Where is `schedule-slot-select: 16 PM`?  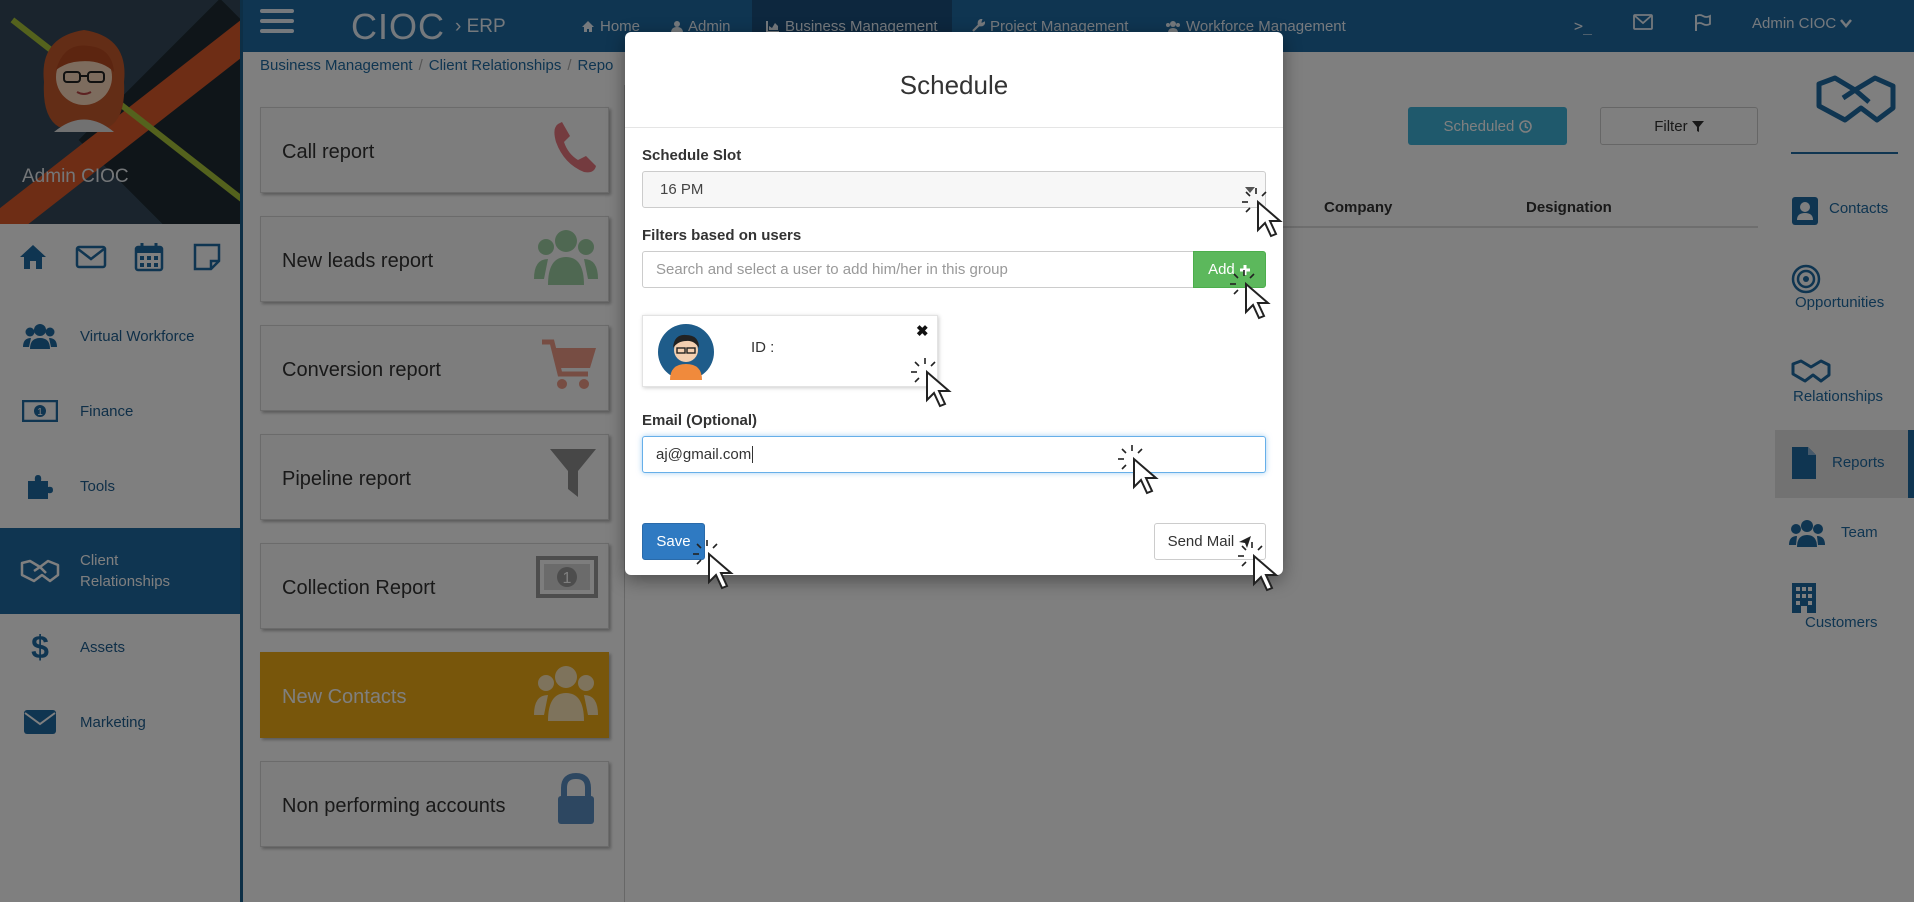
schedule-slot-select: 16 PM is located at coordinates (954, 189).